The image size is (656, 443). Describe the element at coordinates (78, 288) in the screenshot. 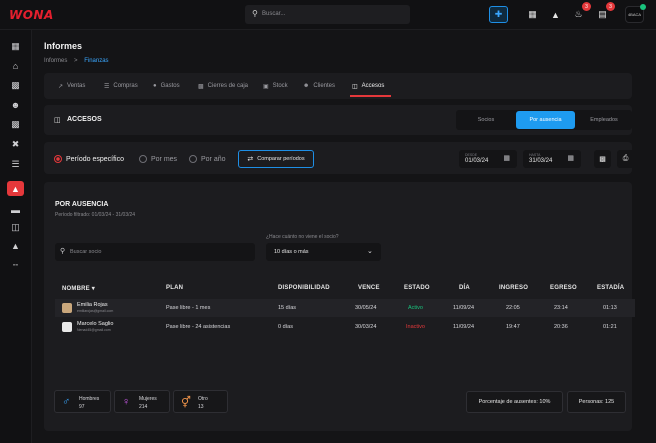

I see `header-nombre: NOMBRE ▾` at that location.